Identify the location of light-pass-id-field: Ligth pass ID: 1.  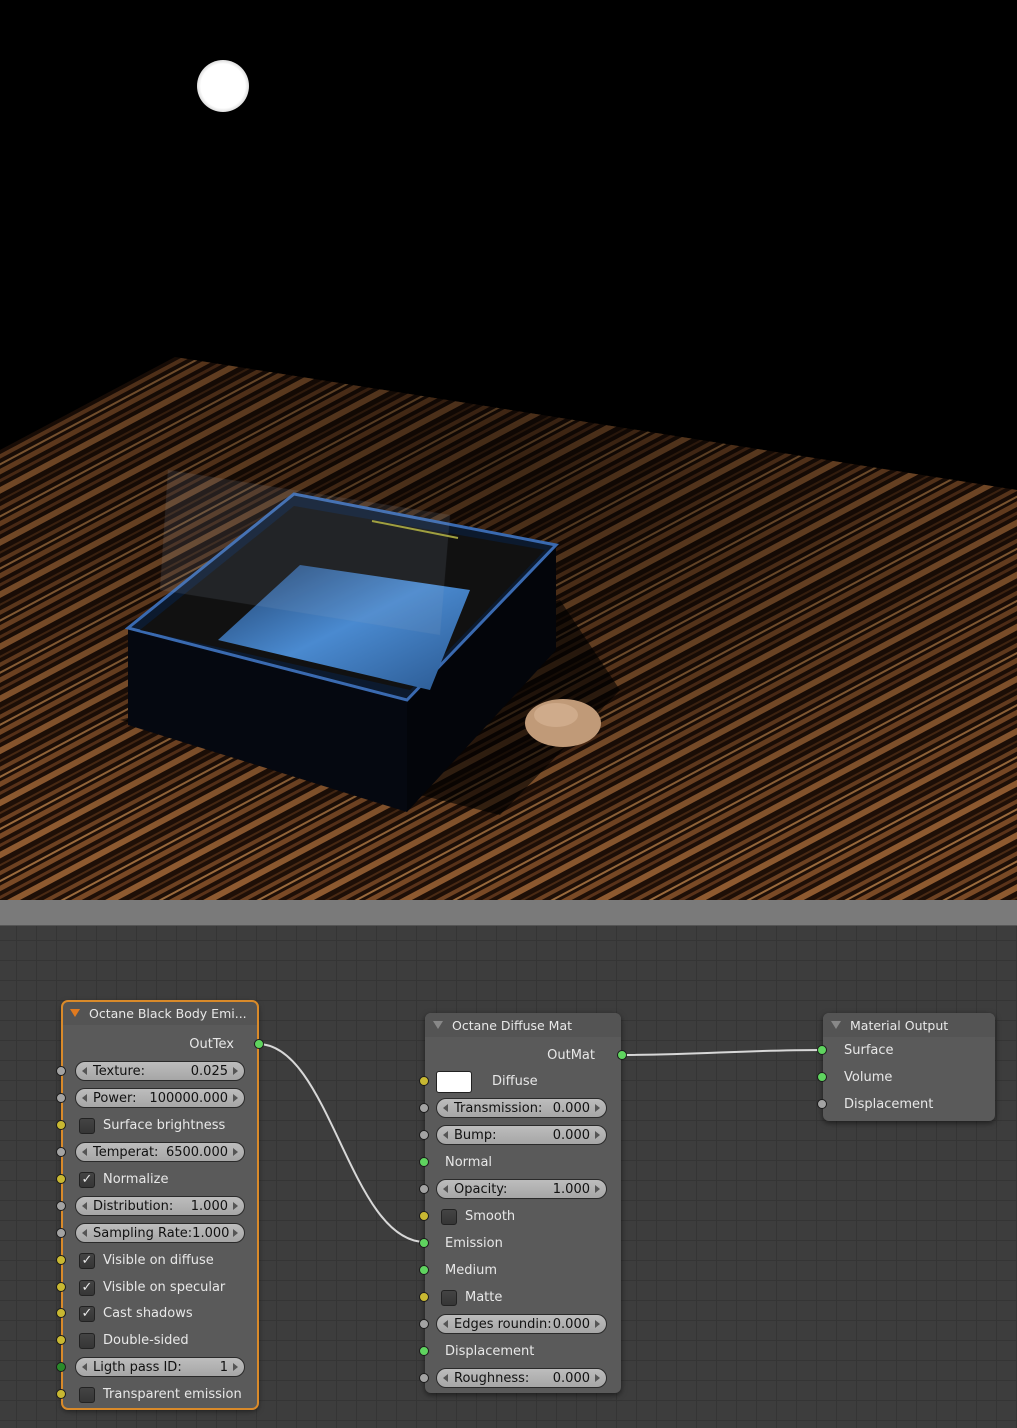
(160, 1367).